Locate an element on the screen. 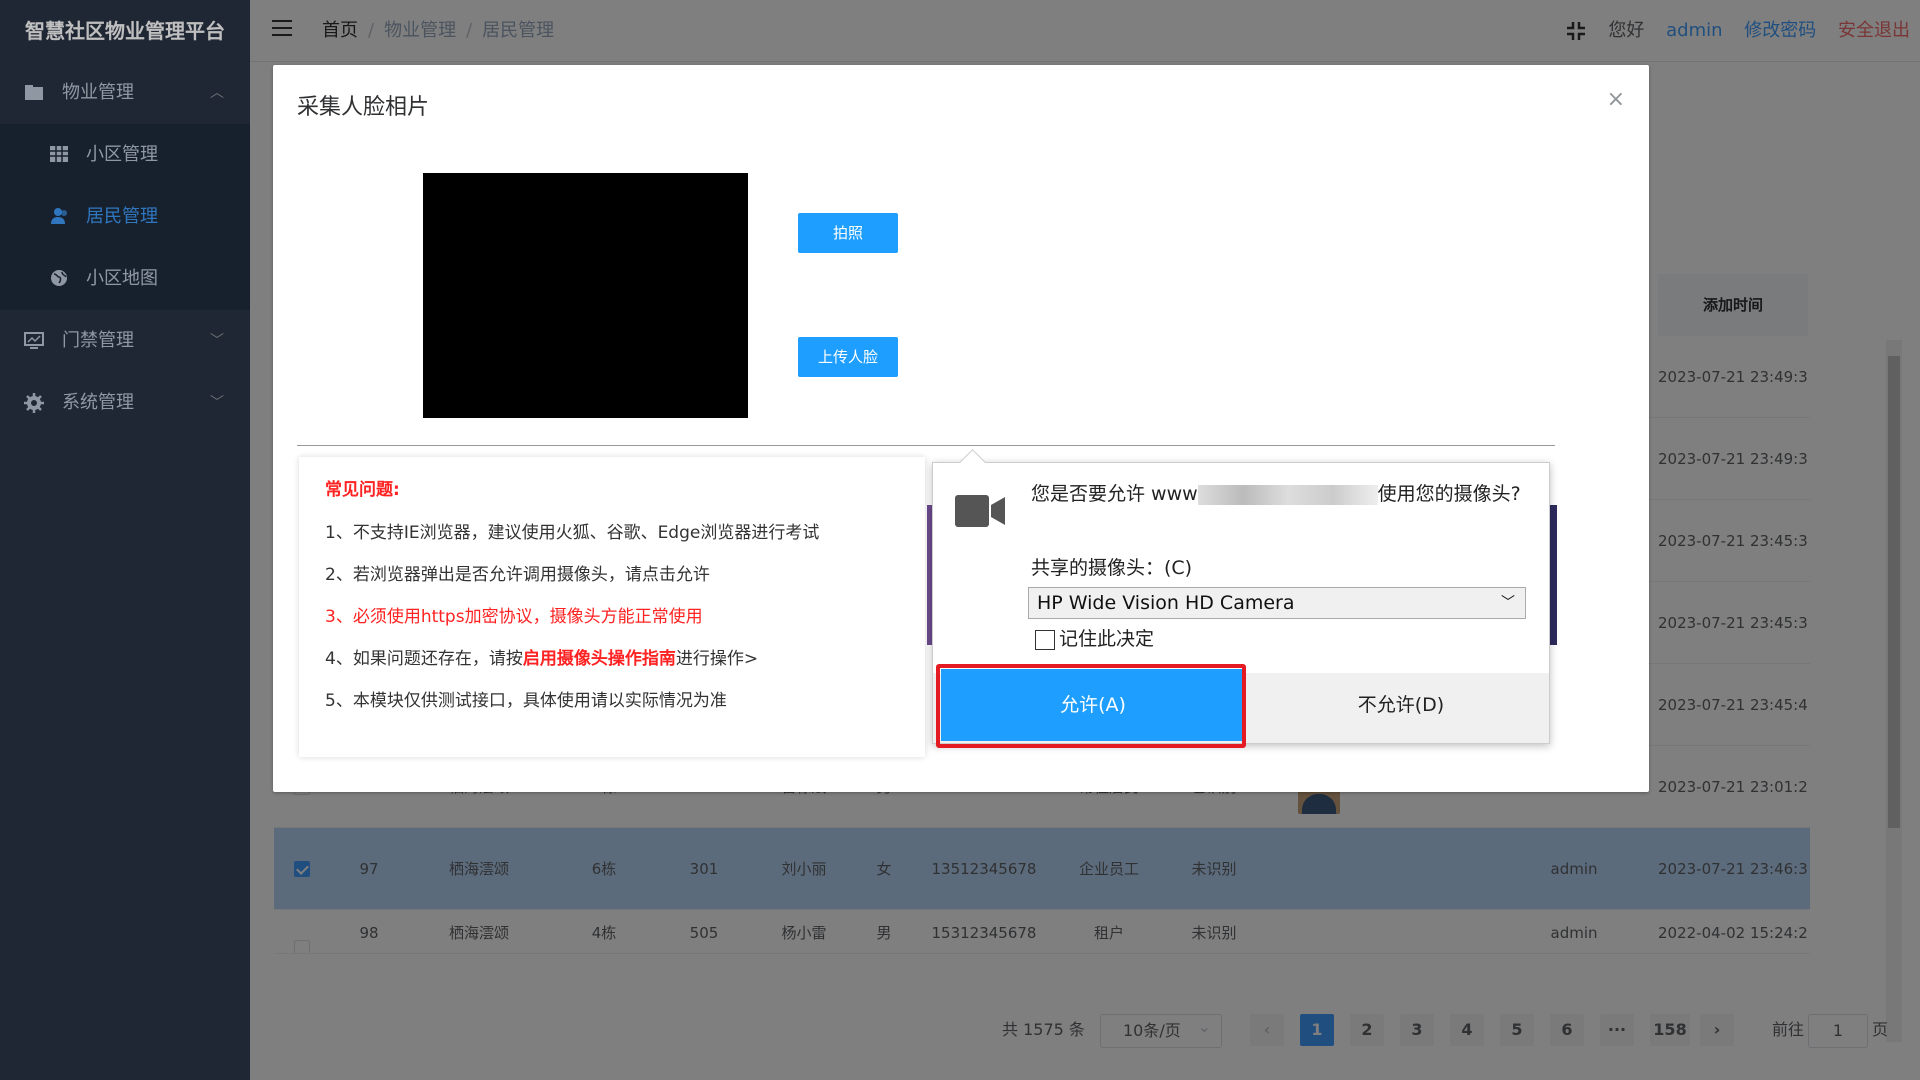  modal-overlay-header is located at coordinates (1085, 31).